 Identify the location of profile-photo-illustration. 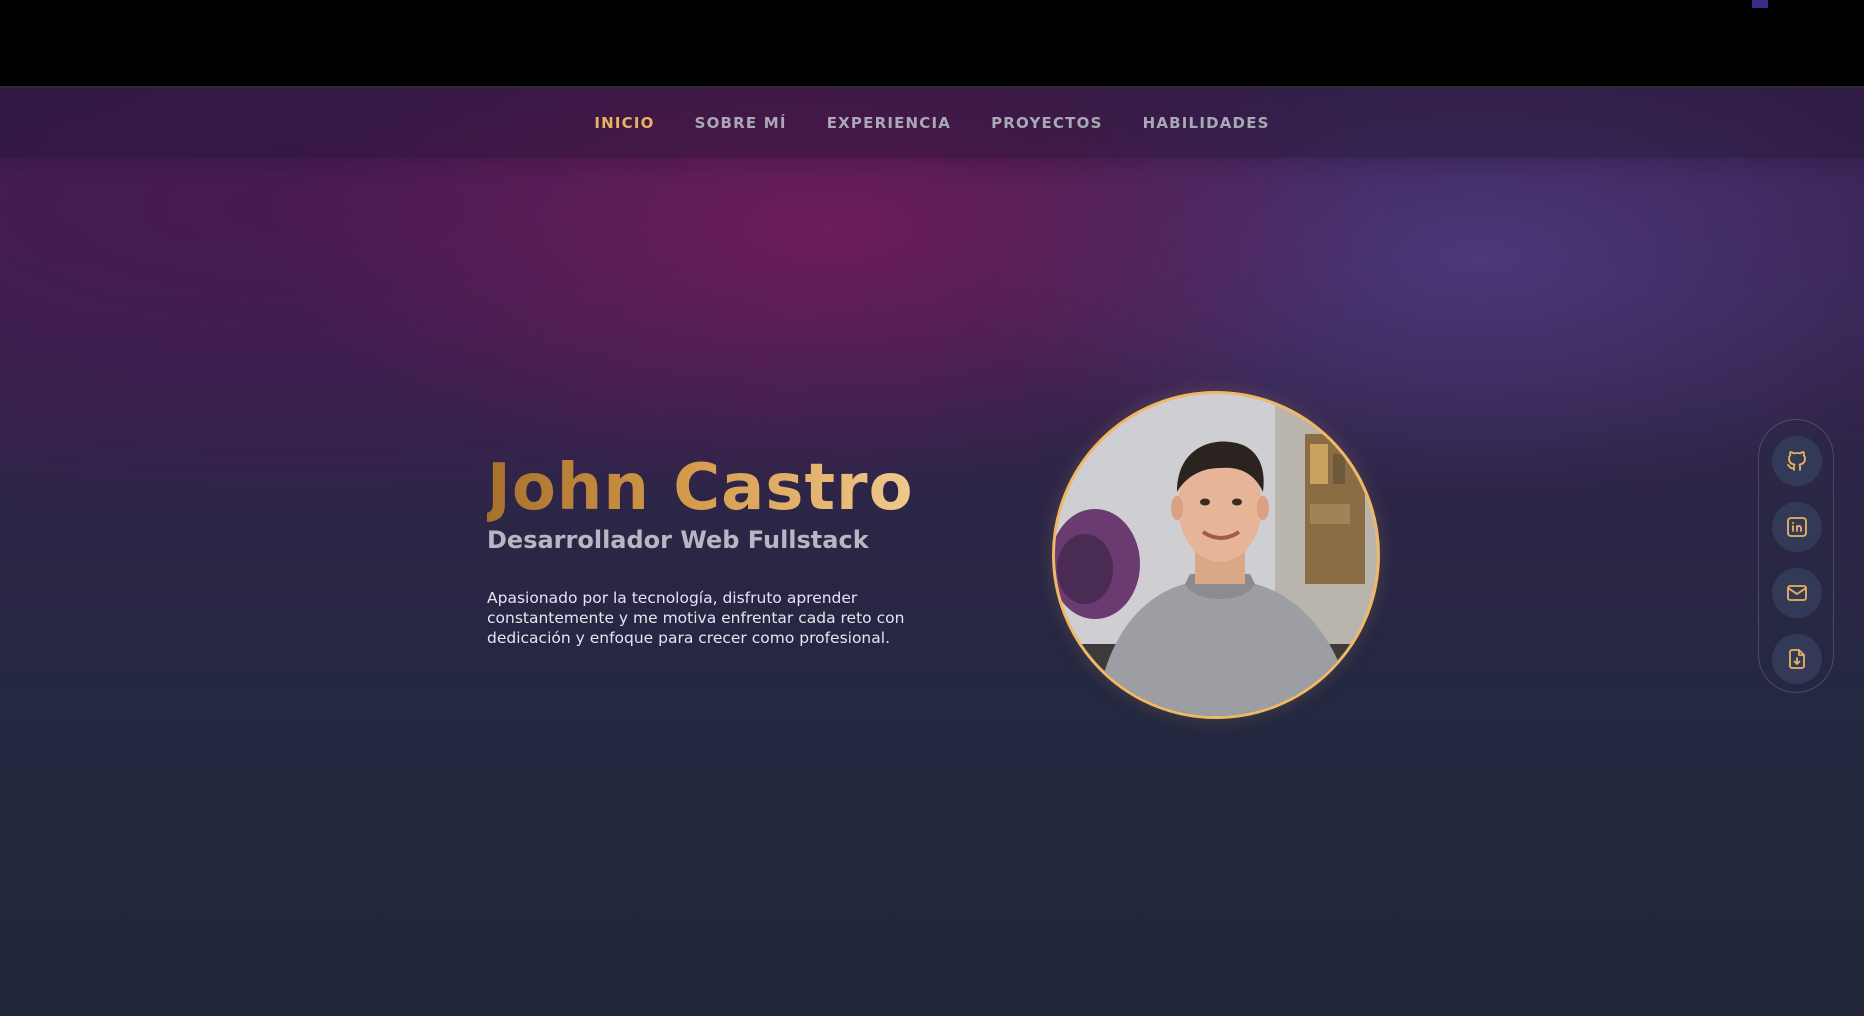
(1216, 555).